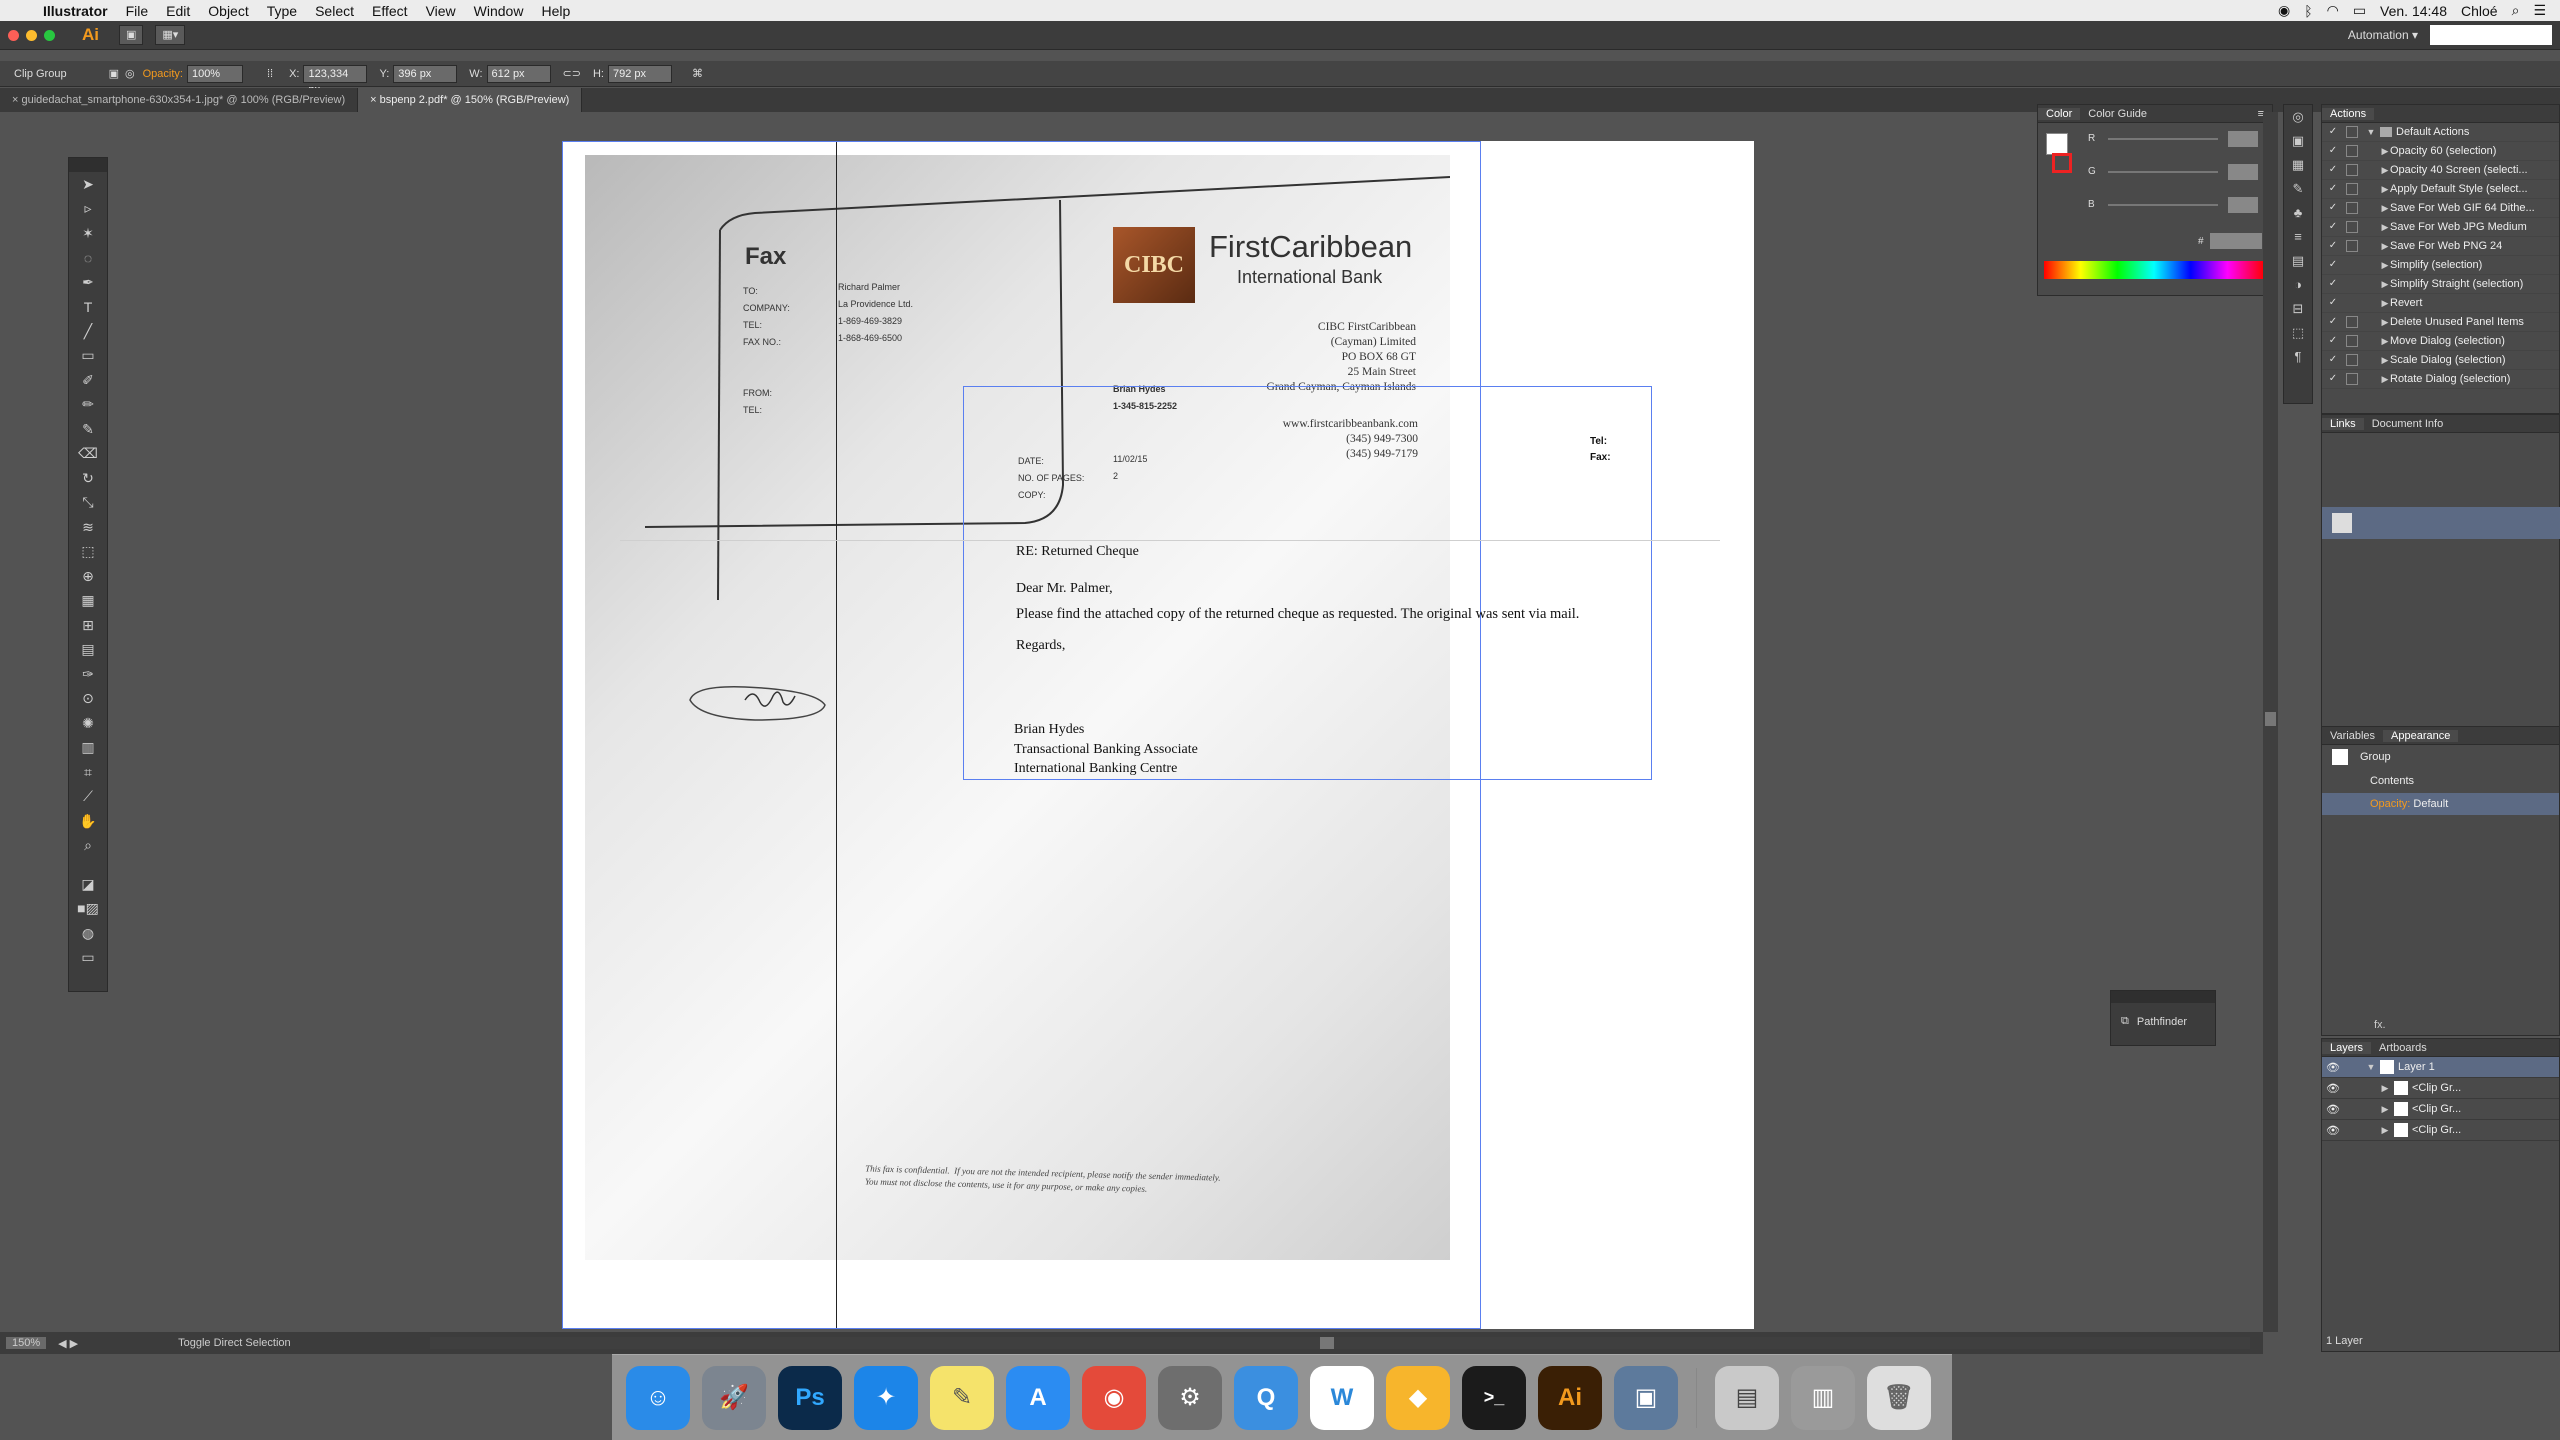  Describe the element at coordinates (13, 35) in the screenshot. I see `window-close-button` at that location.